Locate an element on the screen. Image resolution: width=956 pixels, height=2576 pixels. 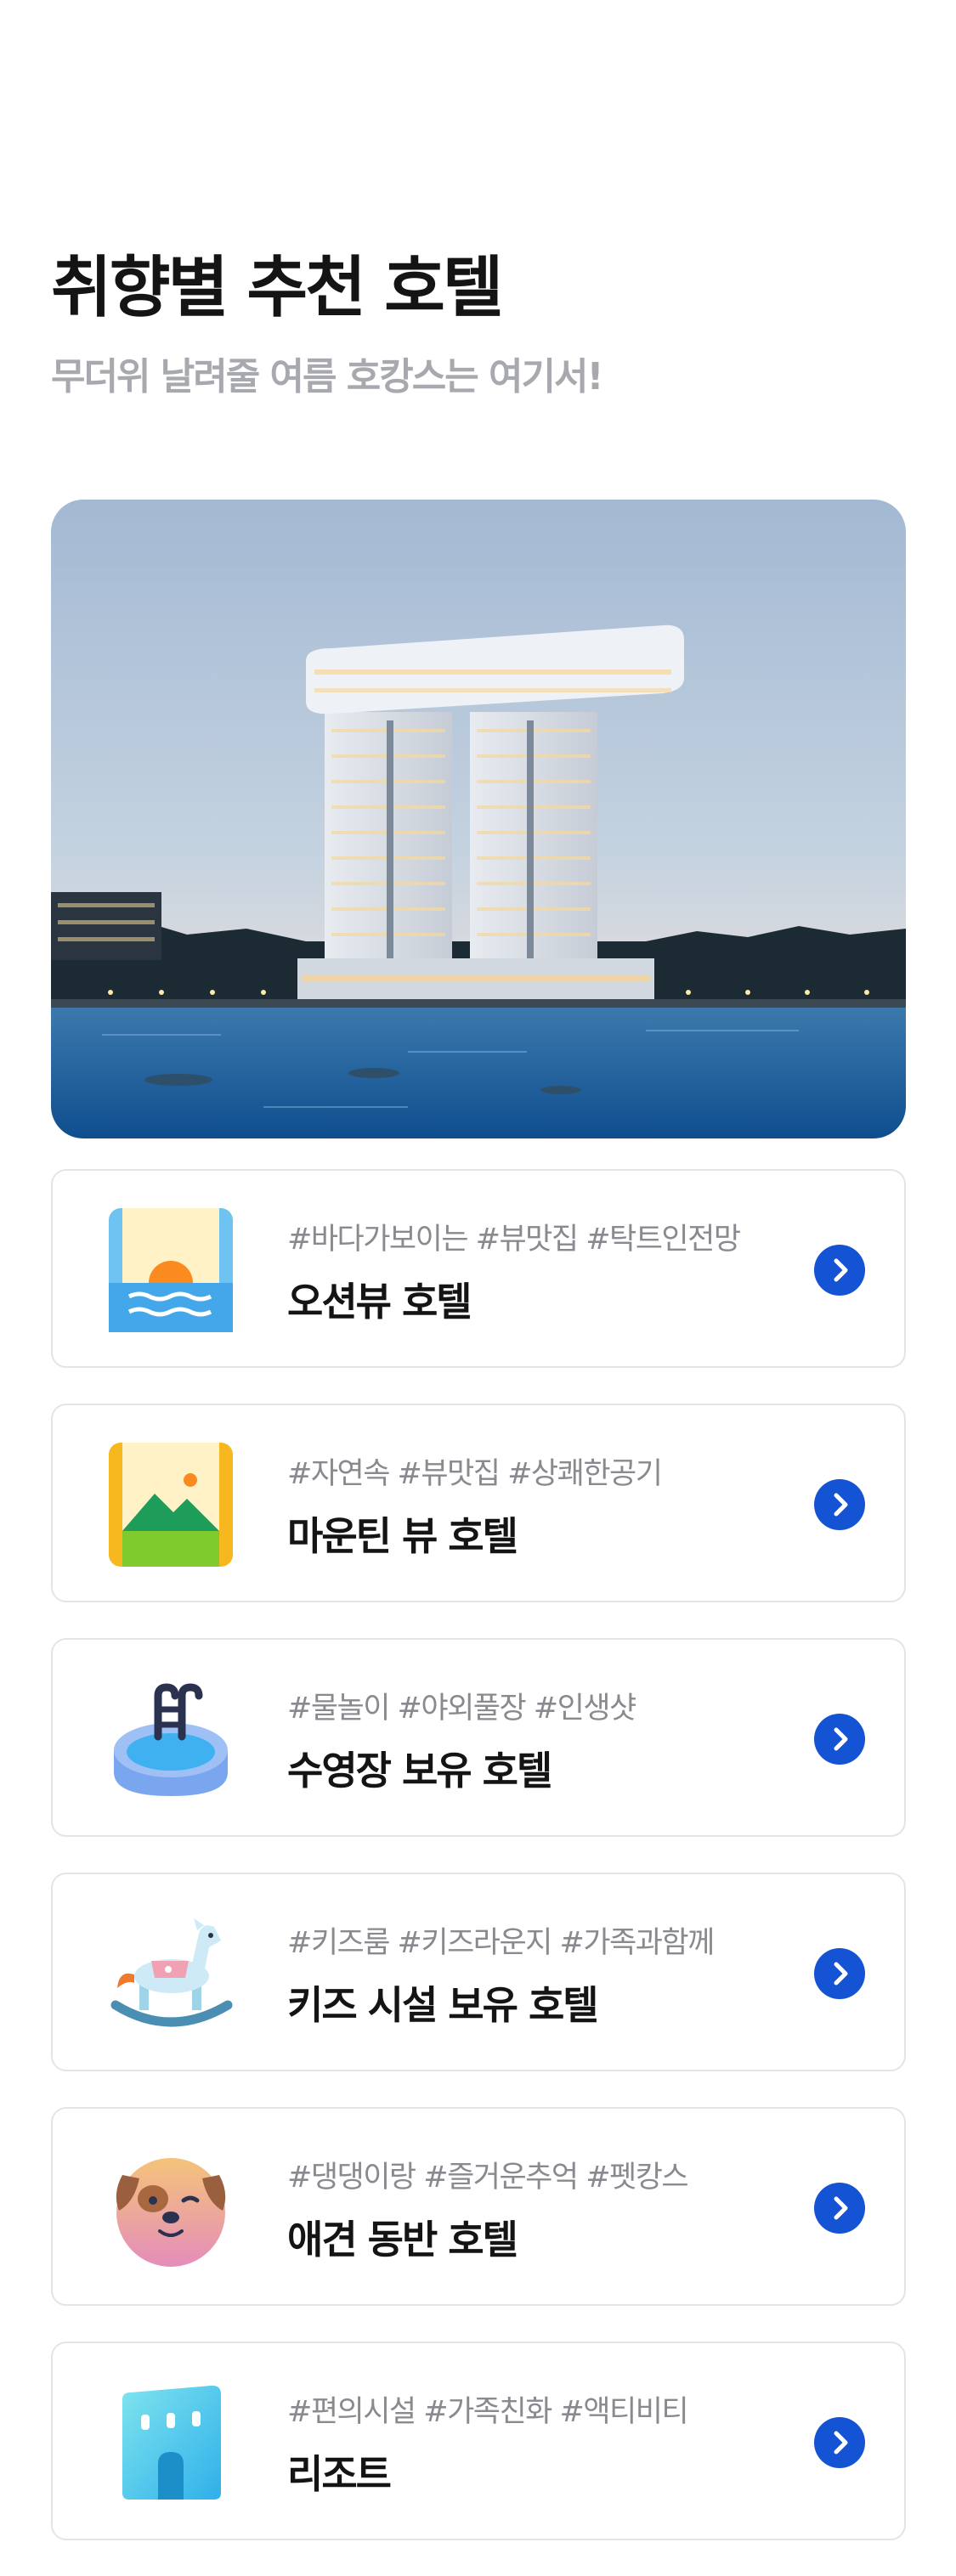
category-card-pet: #댕댕이랑 #즐거운추억 #펫캉스 애견 동반 호텔 is located at coordinates (478, 2206).